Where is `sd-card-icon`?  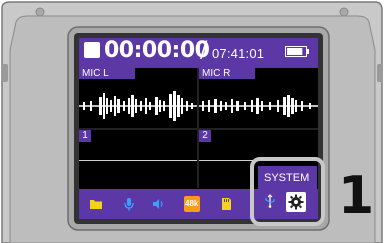
sd-card-icon is located at coordinates (226, 204).